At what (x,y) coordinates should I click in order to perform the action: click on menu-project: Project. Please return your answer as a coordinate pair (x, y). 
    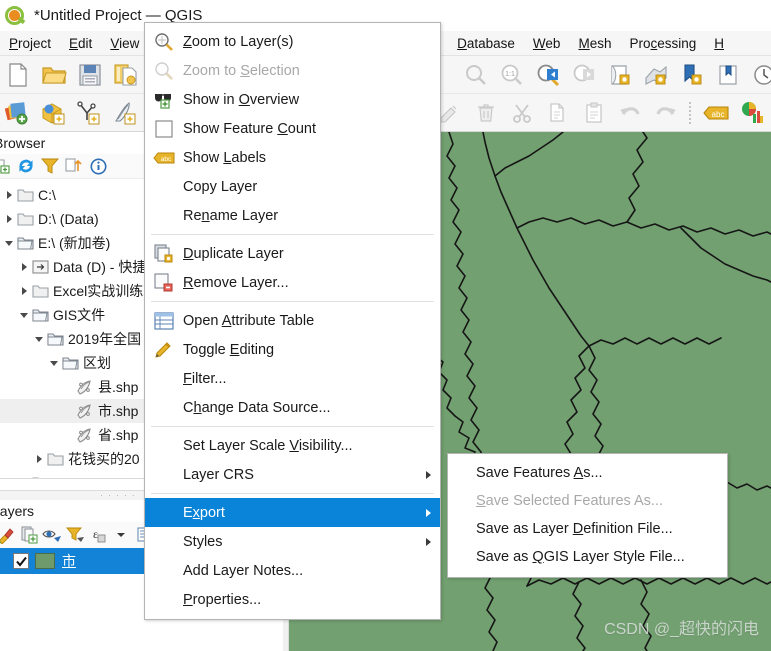
    Looking at the image, I should click on (30, 43).